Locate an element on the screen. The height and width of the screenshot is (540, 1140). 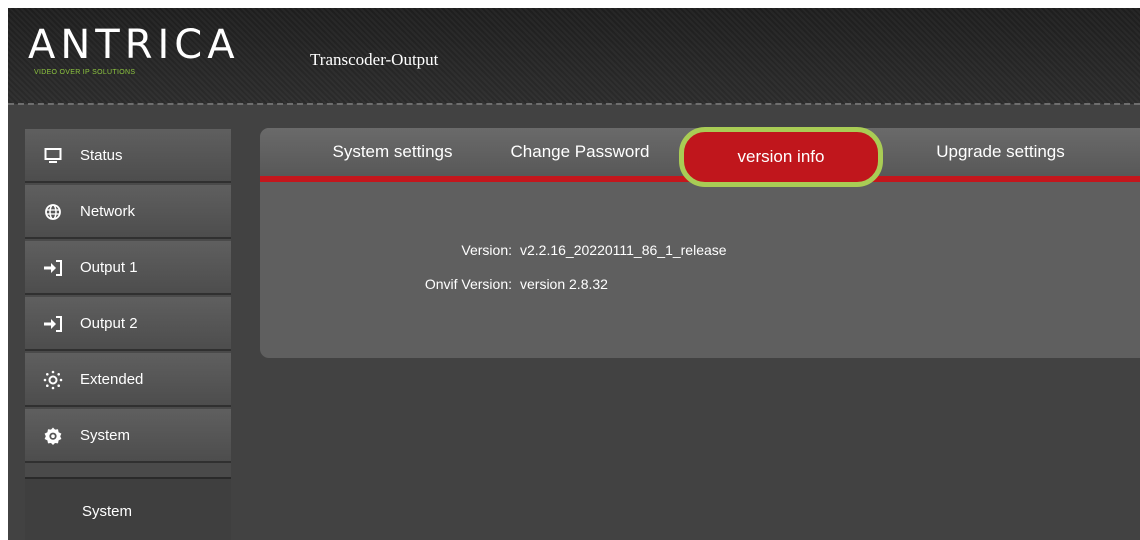
sidebar-item-system: System is located at coordinates (128, 436).